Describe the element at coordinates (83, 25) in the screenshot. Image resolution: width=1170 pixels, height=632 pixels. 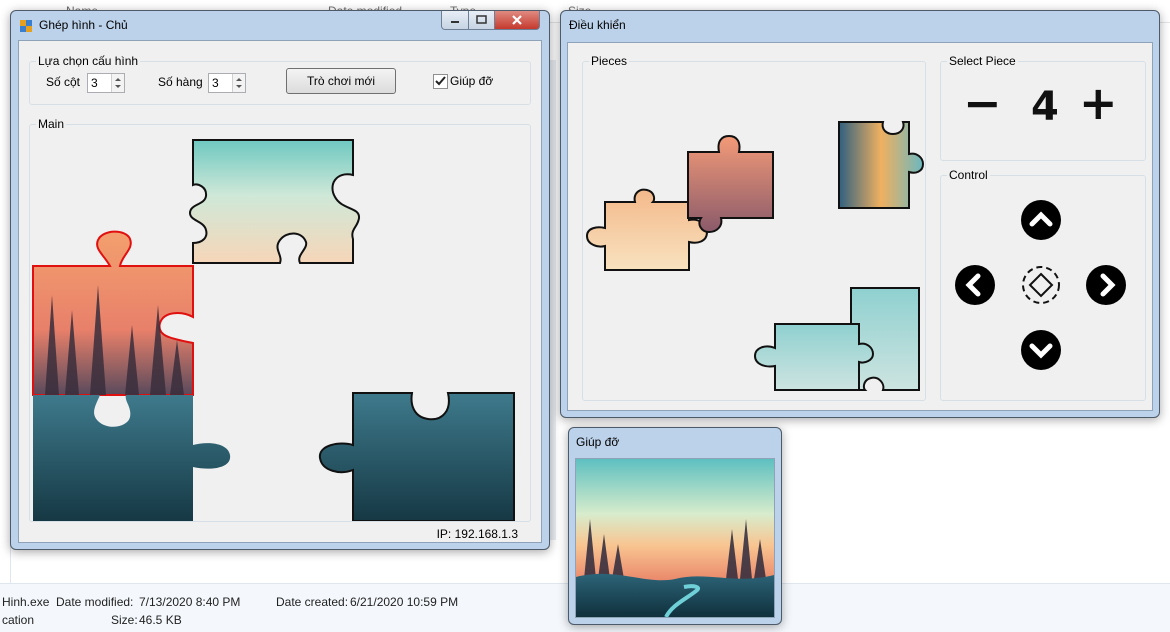
I see `main-window-title: Ghép hình - Chủ` at that location.